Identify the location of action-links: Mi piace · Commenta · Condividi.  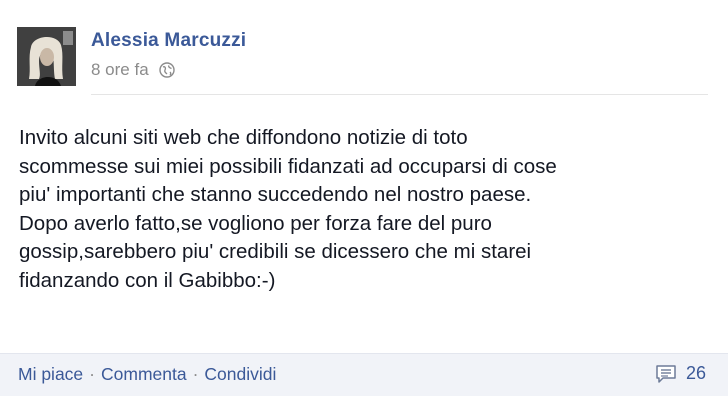
(147, 374).